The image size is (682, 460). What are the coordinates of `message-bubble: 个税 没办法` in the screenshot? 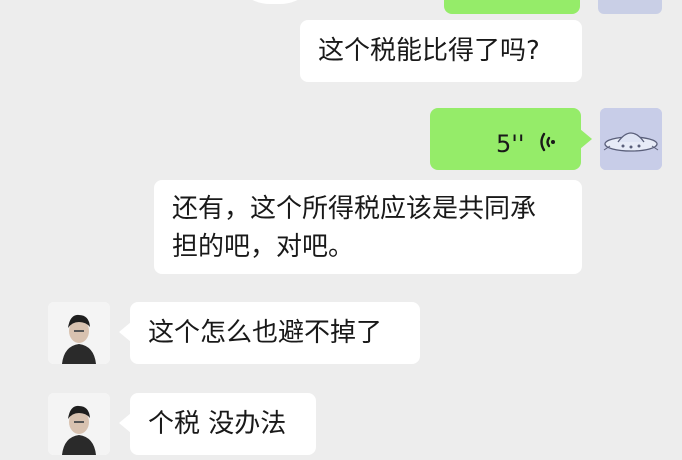 It's located at (223, 424).